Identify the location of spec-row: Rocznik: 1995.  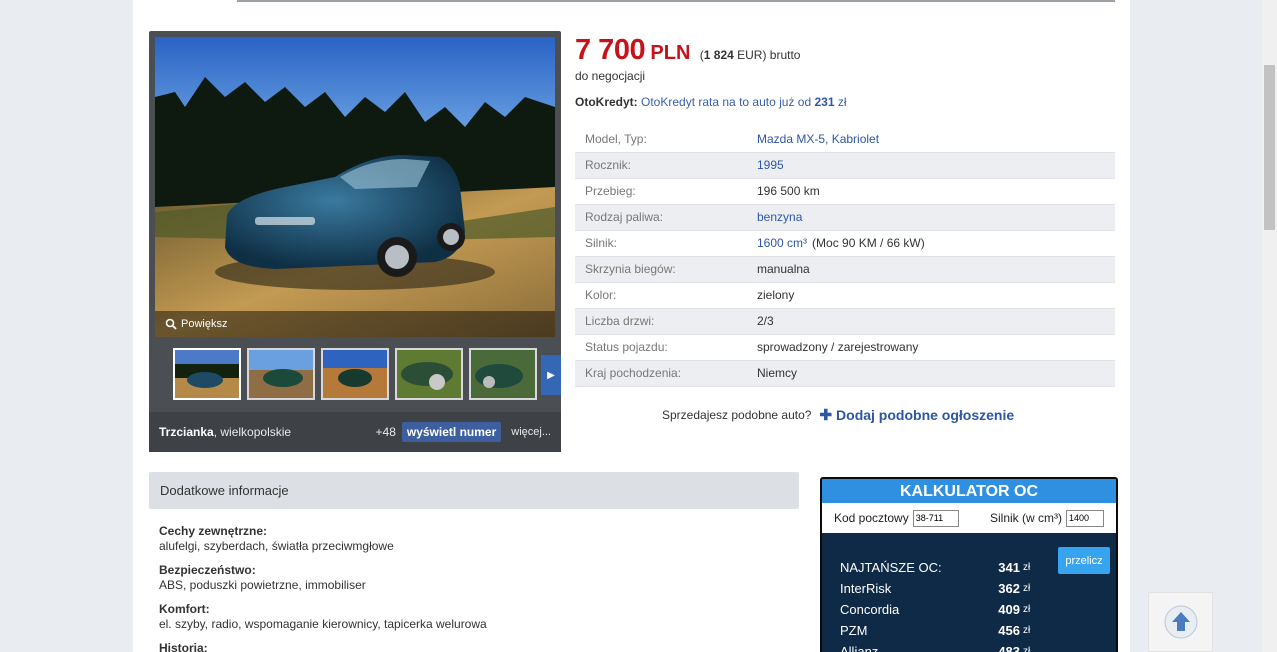
(845, 165).